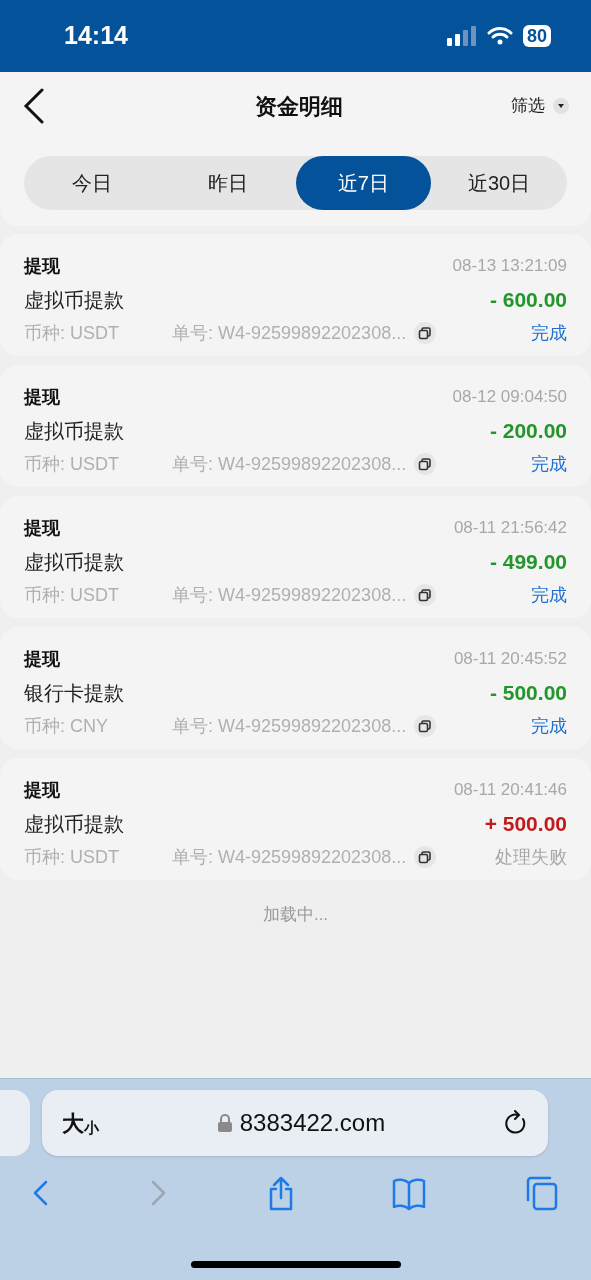 This screenshot has height=1280, width=591. What do you see at coordinates (531, 857) in the screenshot?
I see `record-status: 处理失败` at bounding box center [531, 857].